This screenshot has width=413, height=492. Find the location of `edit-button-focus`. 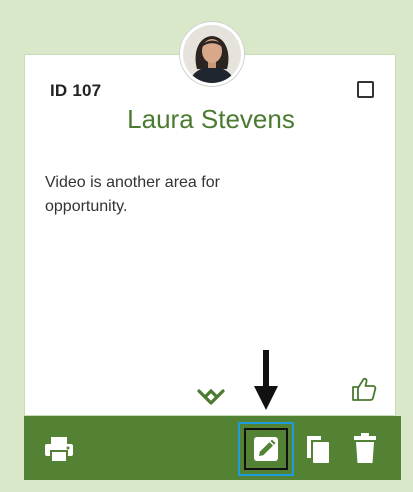

edit-button-focus is located at coordinates (266, 449).